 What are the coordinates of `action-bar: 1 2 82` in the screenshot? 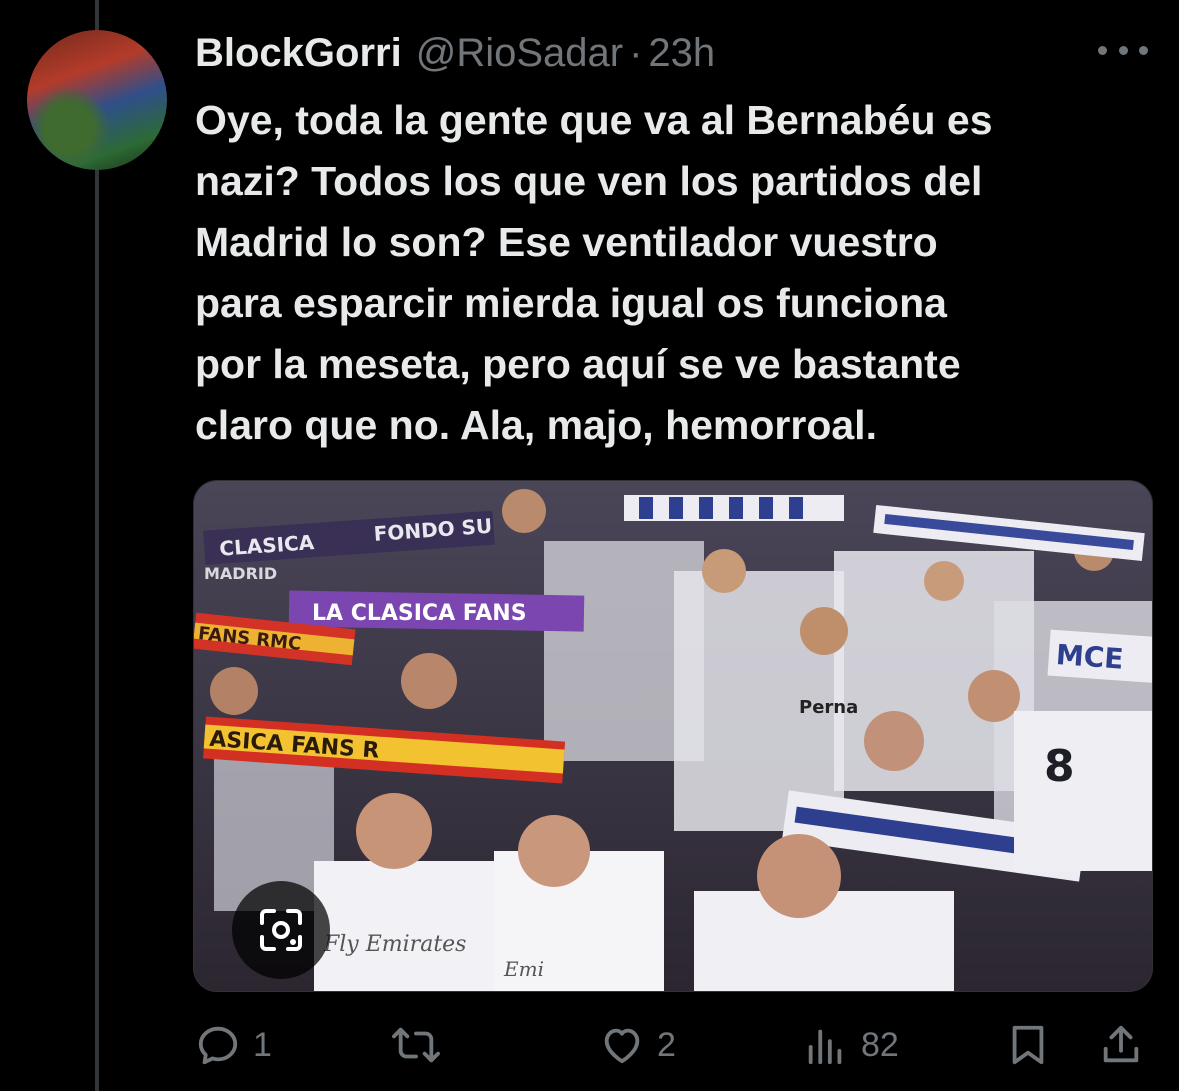 It's located at (673, 1045).